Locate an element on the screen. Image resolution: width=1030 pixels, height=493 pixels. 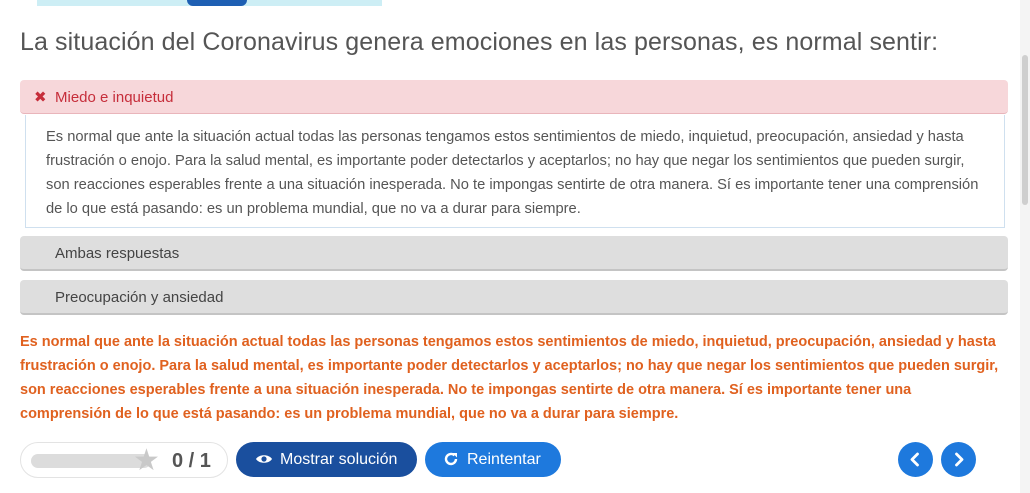
chevron-left-icon is located at coordinates (914, 459).